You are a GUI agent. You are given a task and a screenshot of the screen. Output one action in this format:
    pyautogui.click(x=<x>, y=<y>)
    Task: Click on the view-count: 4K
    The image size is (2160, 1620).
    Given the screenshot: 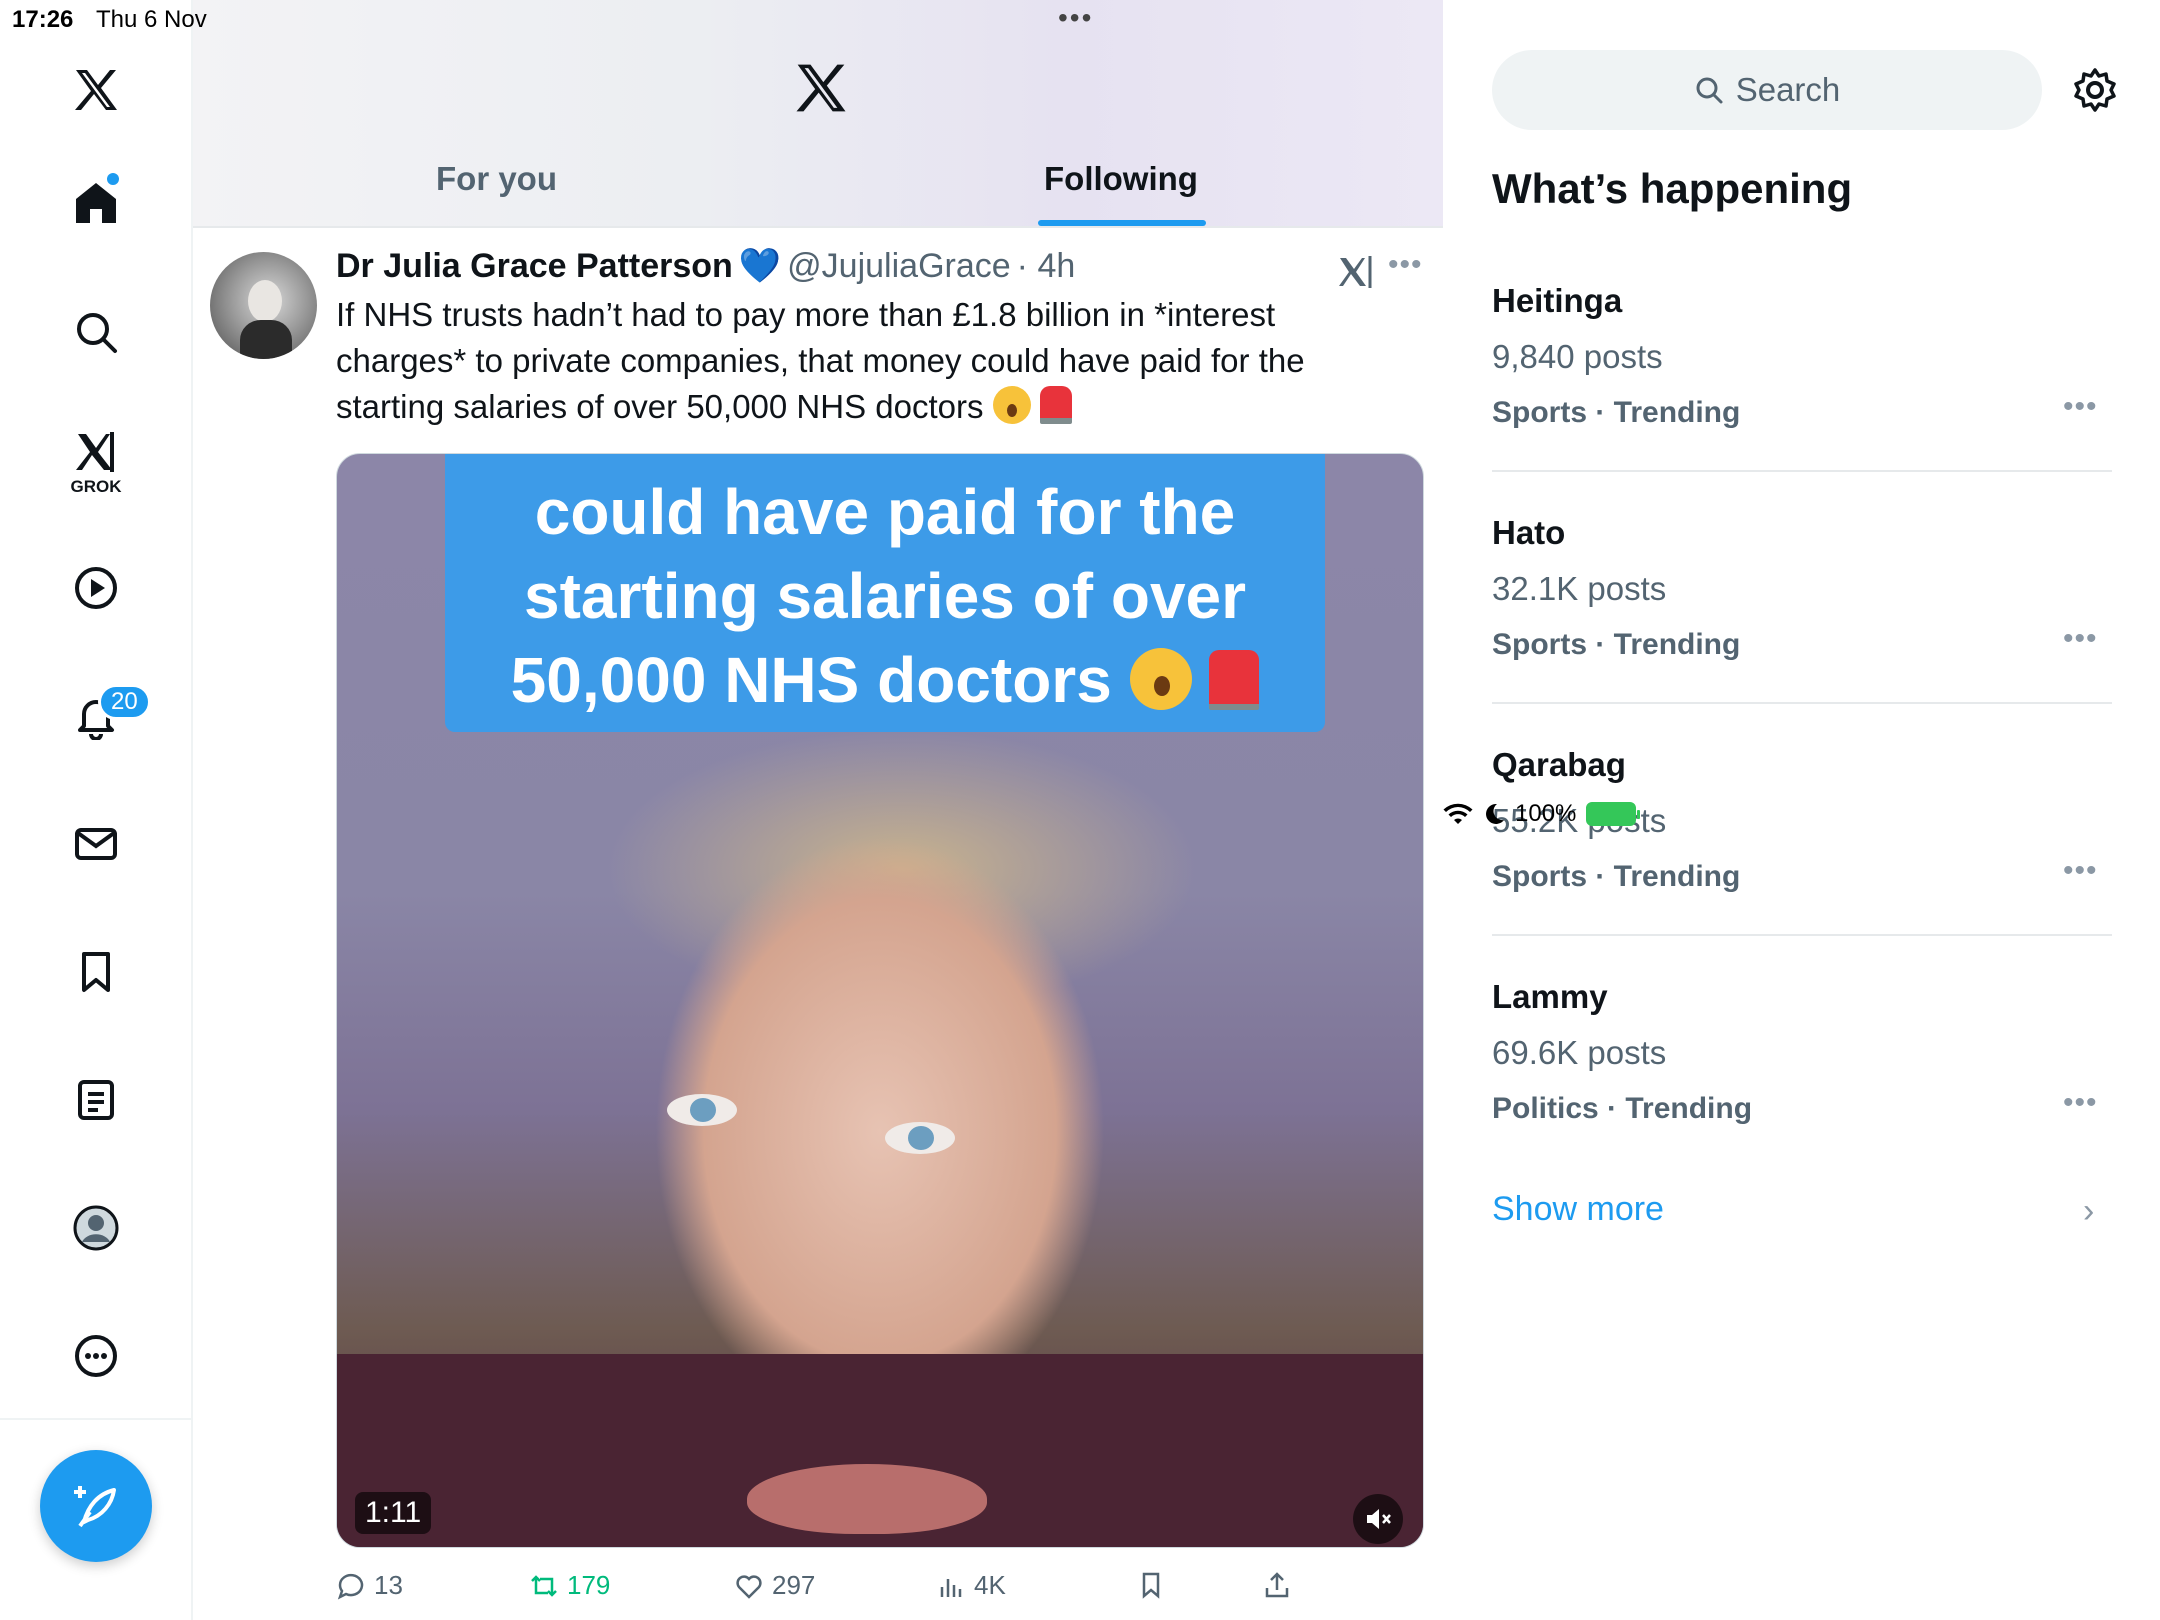 What is the action you would take?
    pyautogui.click(x=990, y=1585)
    